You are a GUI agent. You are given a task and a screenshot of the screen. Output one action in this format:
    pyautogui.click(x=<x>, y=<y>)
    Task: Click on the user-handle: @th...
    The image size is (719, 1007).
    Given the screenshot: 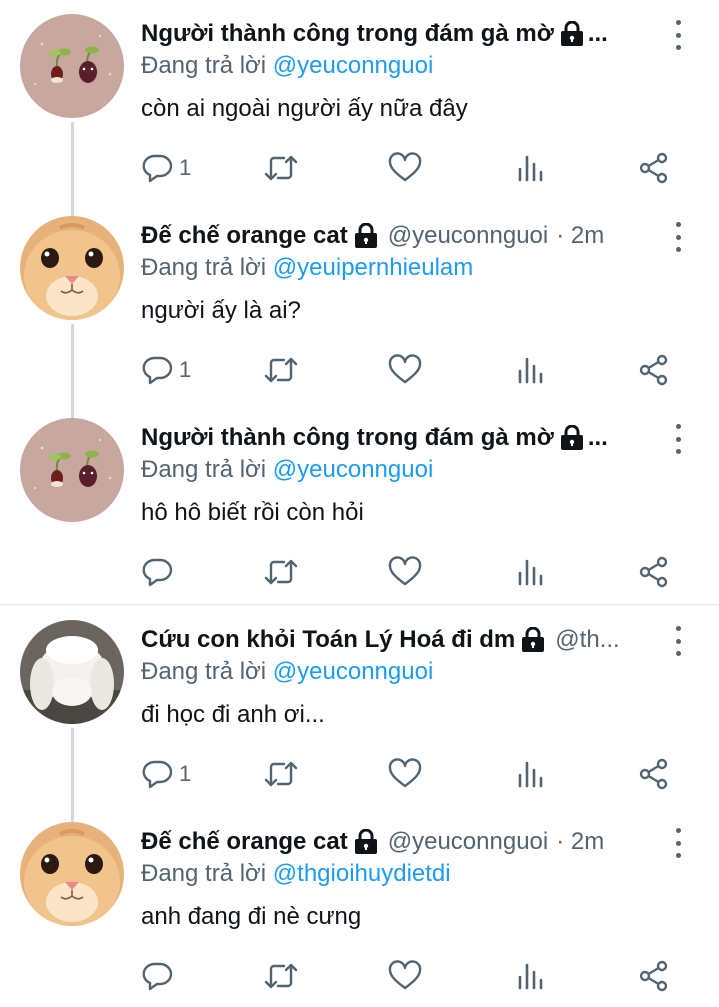 What is the action you would take?
    pyautogui.click(x=587, y=640)
    